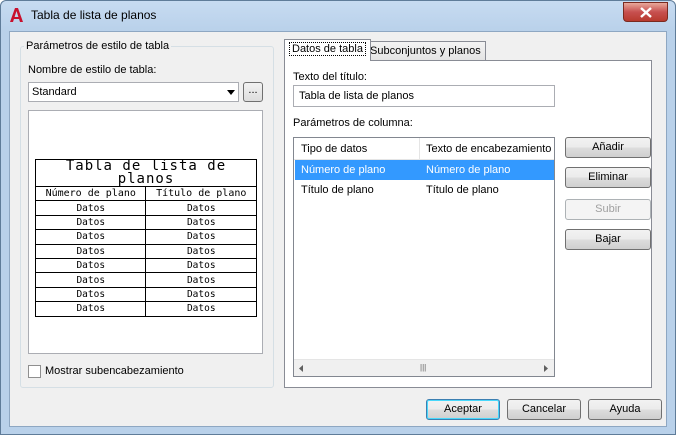 This screenshot has width=676, height=435. What do you see at coordinates (463, 409) in the screenshot?
I see `ok-button: Aceptar` at bounding box center [463, 409].